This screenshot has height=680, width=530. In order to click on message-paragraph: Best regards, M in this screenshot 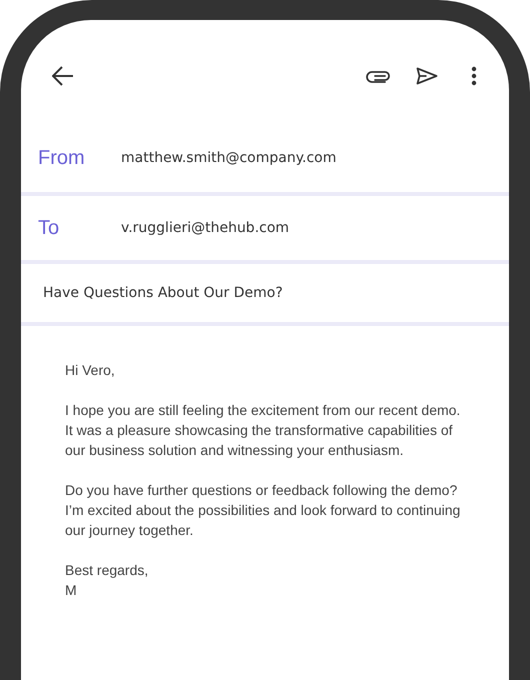, I will do `click(107, 580)`.